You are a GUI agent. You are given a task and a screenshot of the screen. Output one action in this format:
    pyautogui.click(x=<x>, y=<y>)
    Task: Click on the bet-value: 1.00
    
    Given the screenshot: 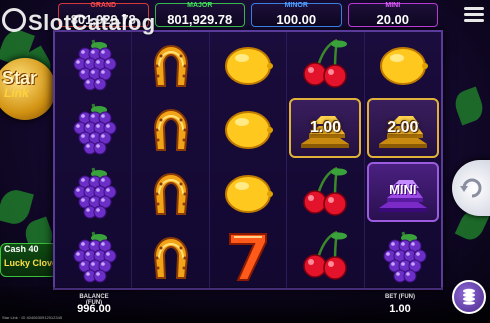 What is the action you would take?
    pyautogui.click(x=400, y=309)
    